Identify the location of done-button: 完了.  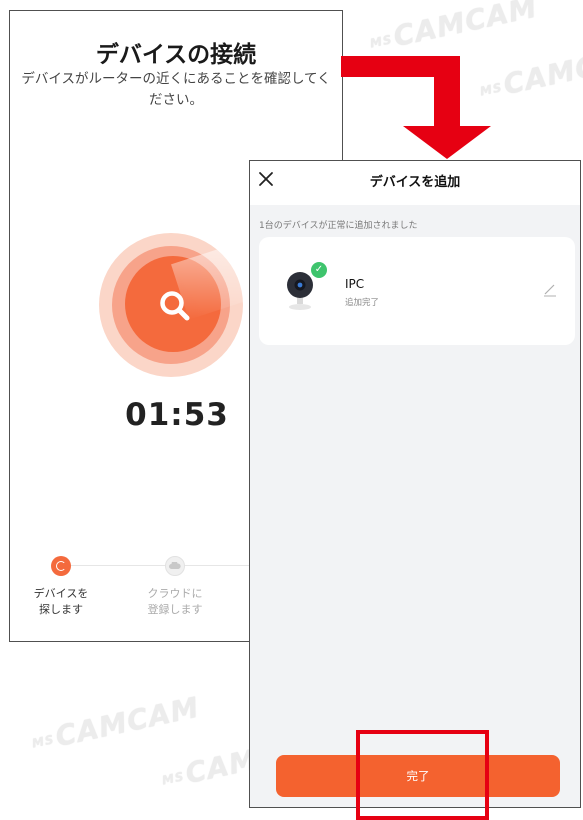
(418, 776).